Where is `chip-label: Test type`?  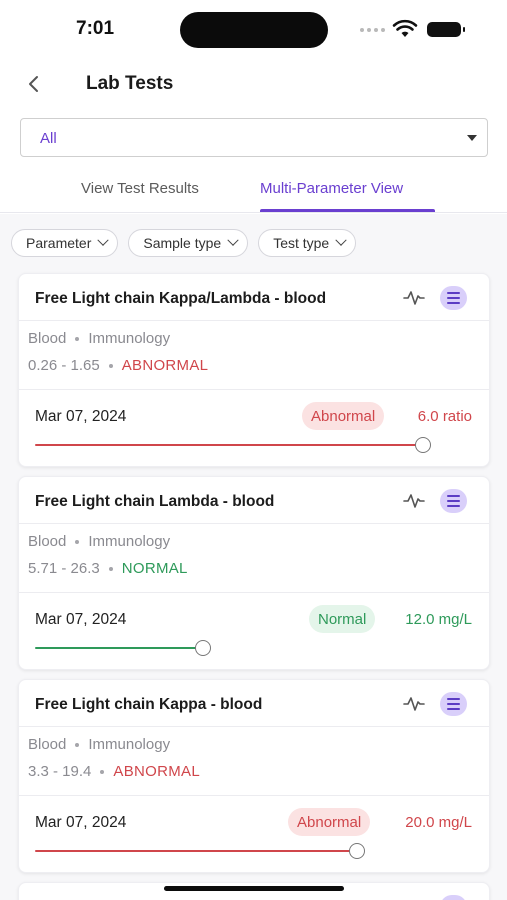 chip-label: Test type is located at coordinates (301, 243).